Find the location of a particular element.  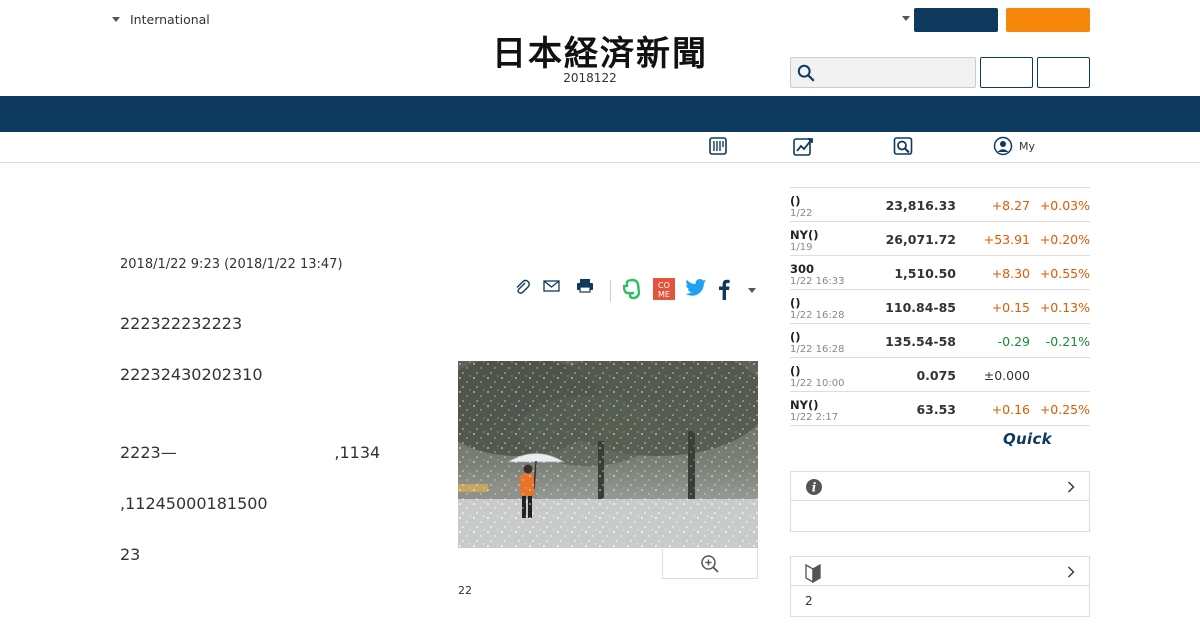

article-paragraph: ,11245000181500 is located at coordinates (194, 503).